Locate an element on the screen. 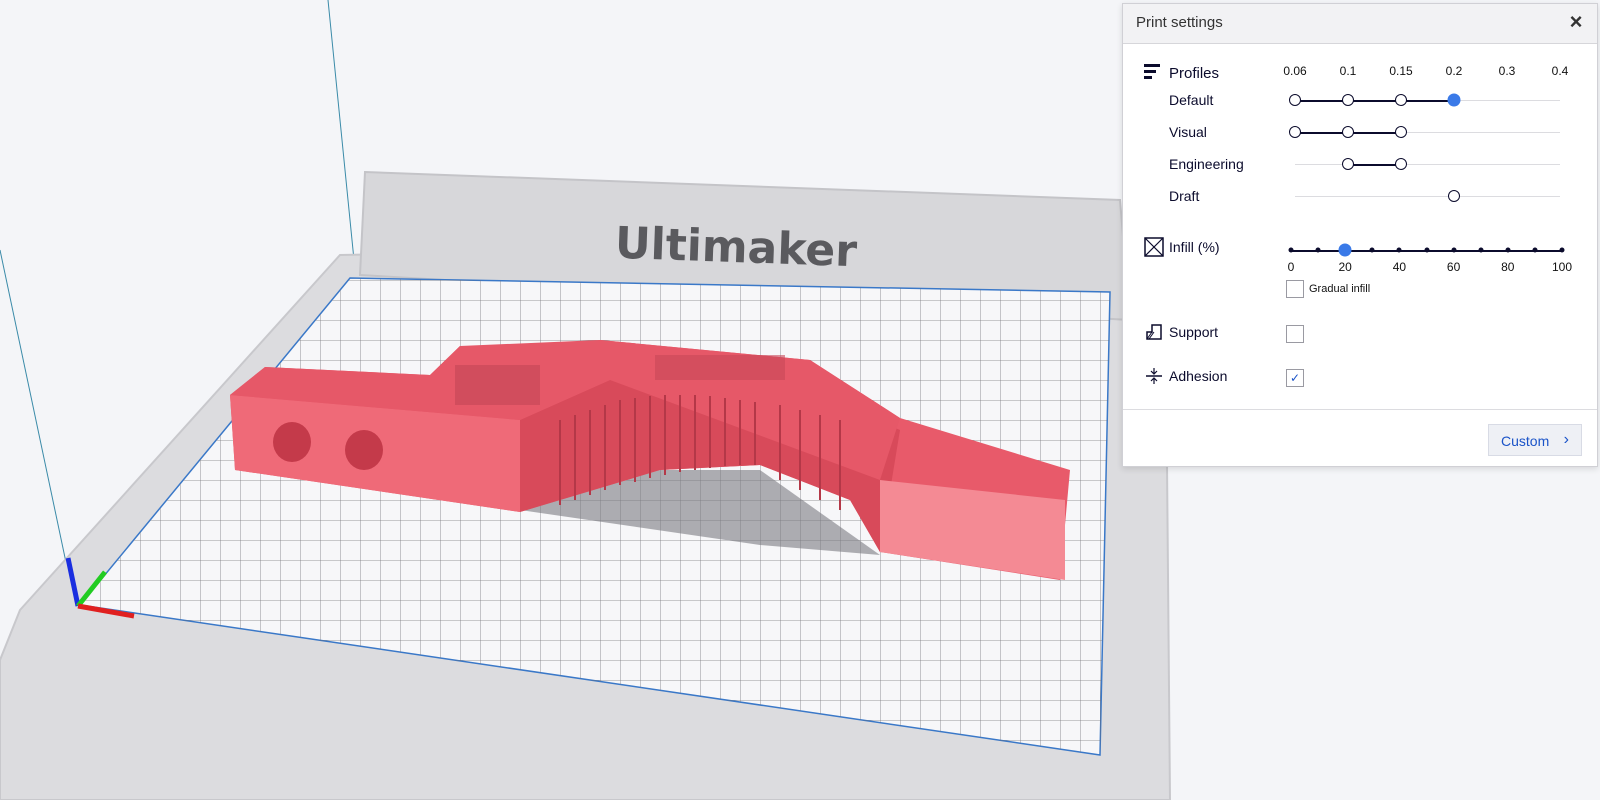 Image resolution: width=1600 pixels, height=800 pixels. custom-button: Custom › is located at coordinates (1535, 440).